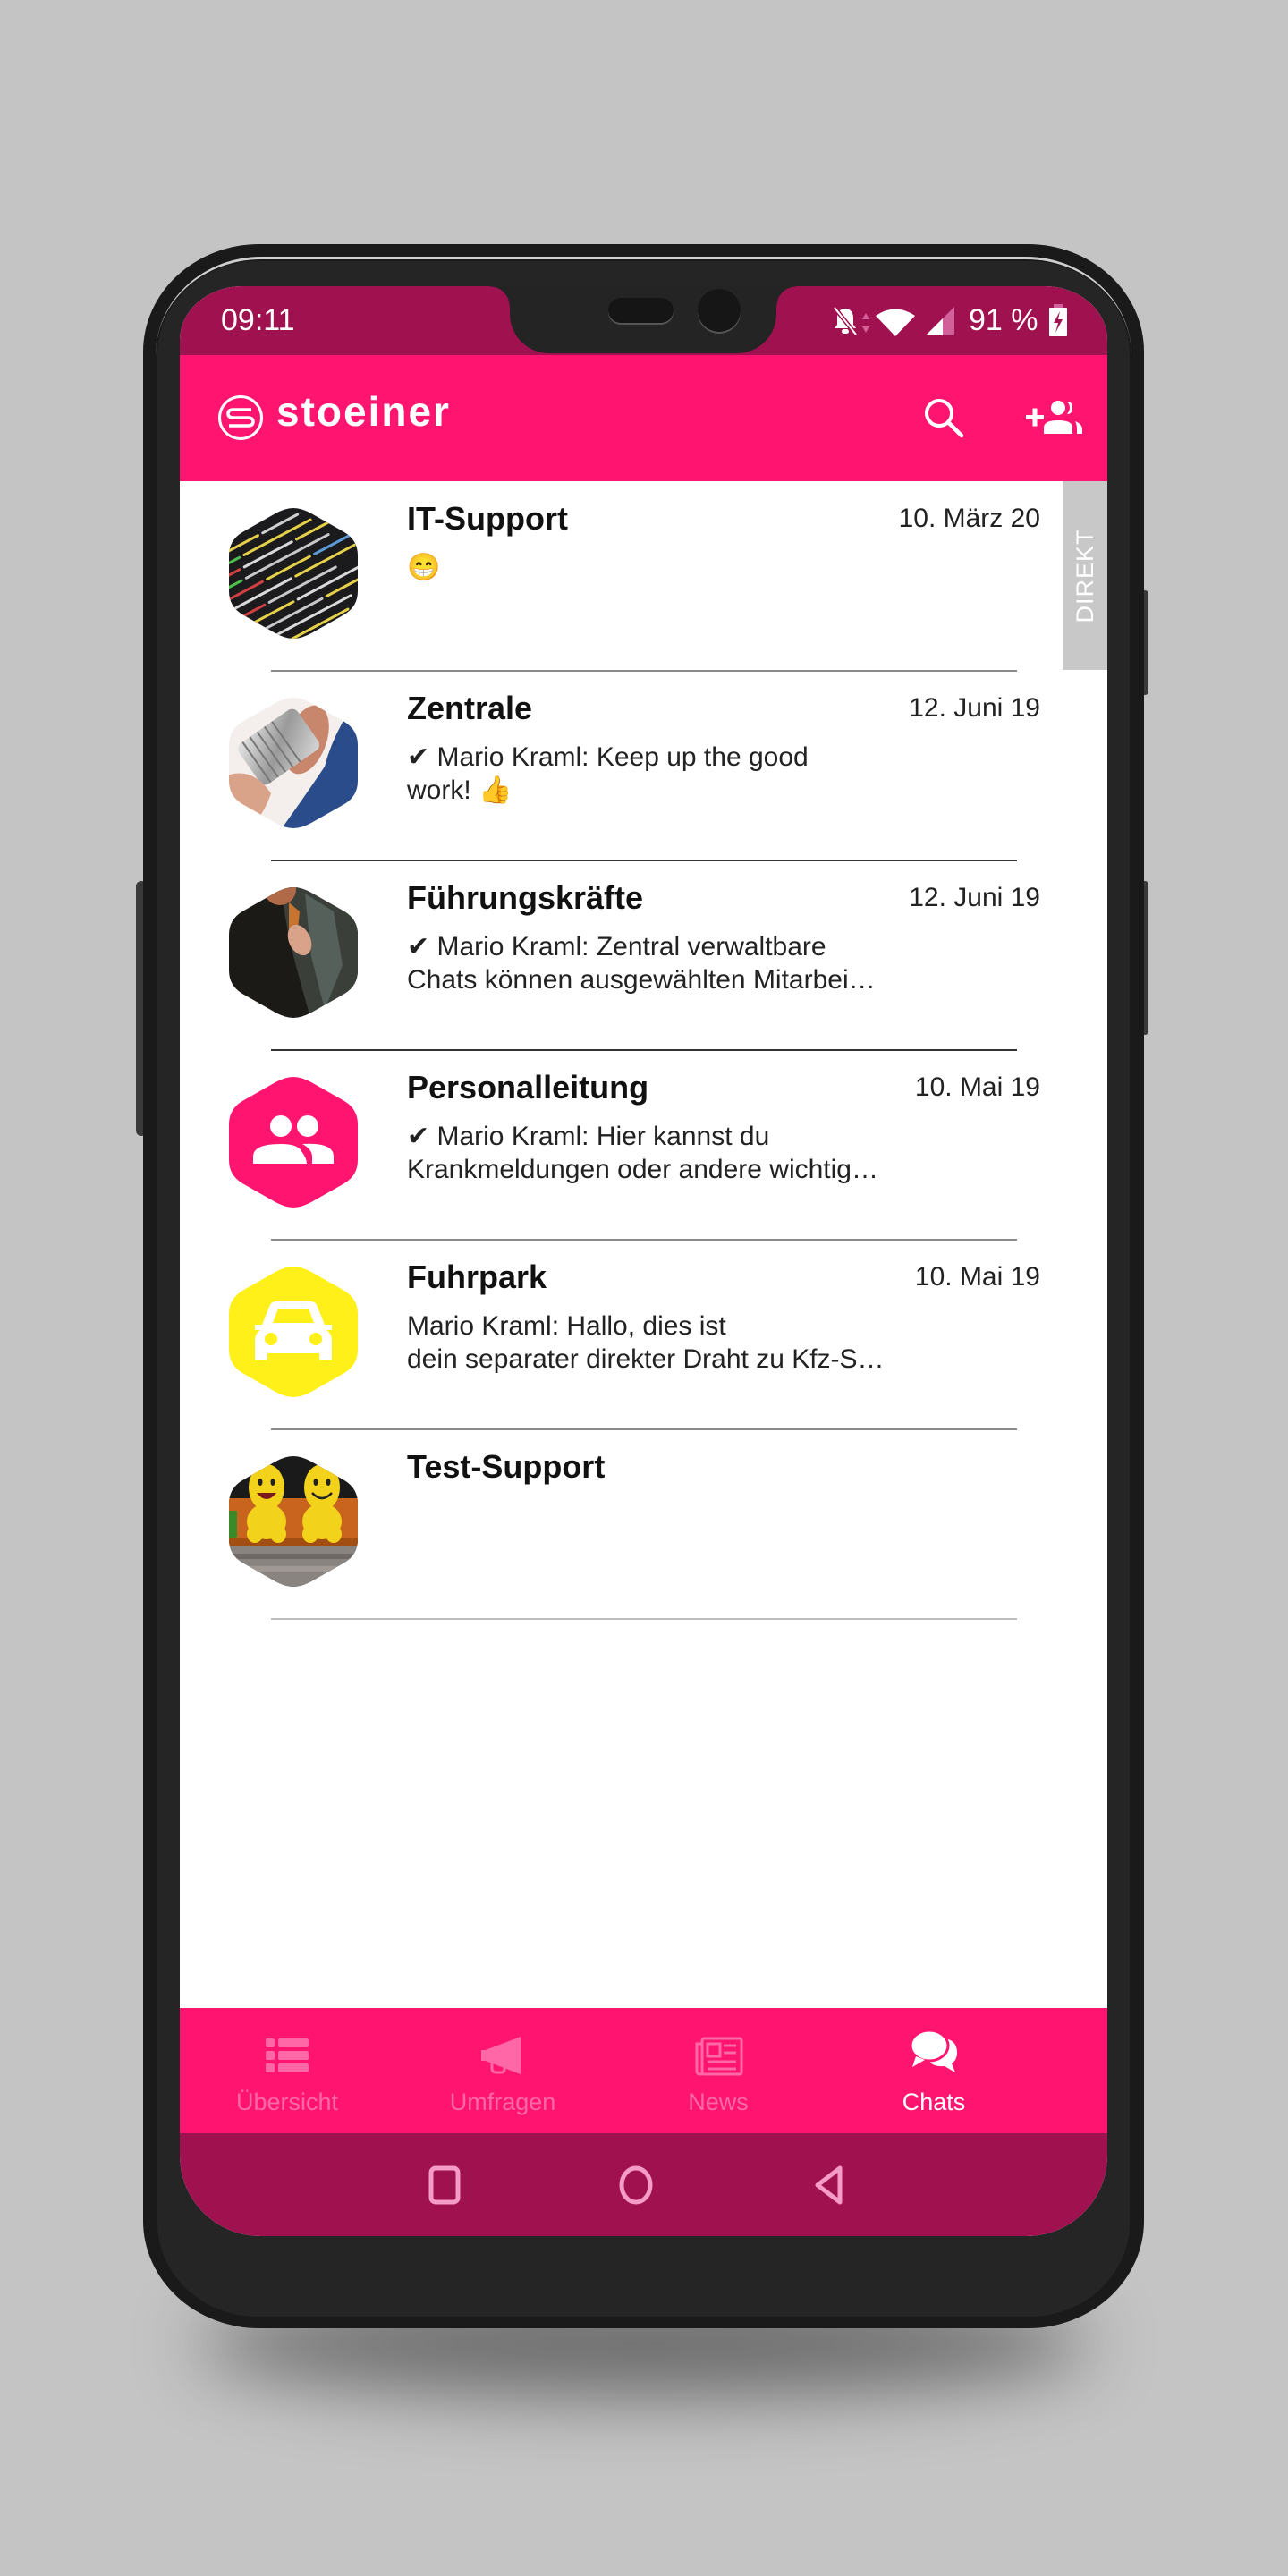 The image size is (1288, 2576). Describe the element at coordinates (501, 2055) in the screenshot. I see `megaphone-icon` at that location.